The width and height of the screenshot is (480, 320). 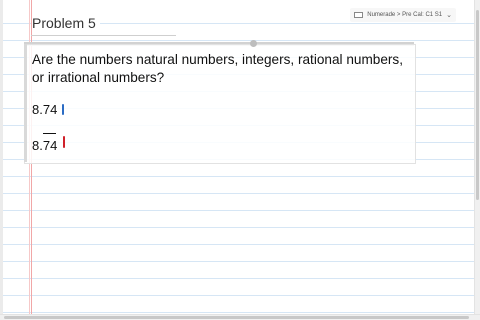 What do you see at coordinates (49, 133) in the screenshot?
I see `repeating-decimal-bar` at bounding box center [49, 133].